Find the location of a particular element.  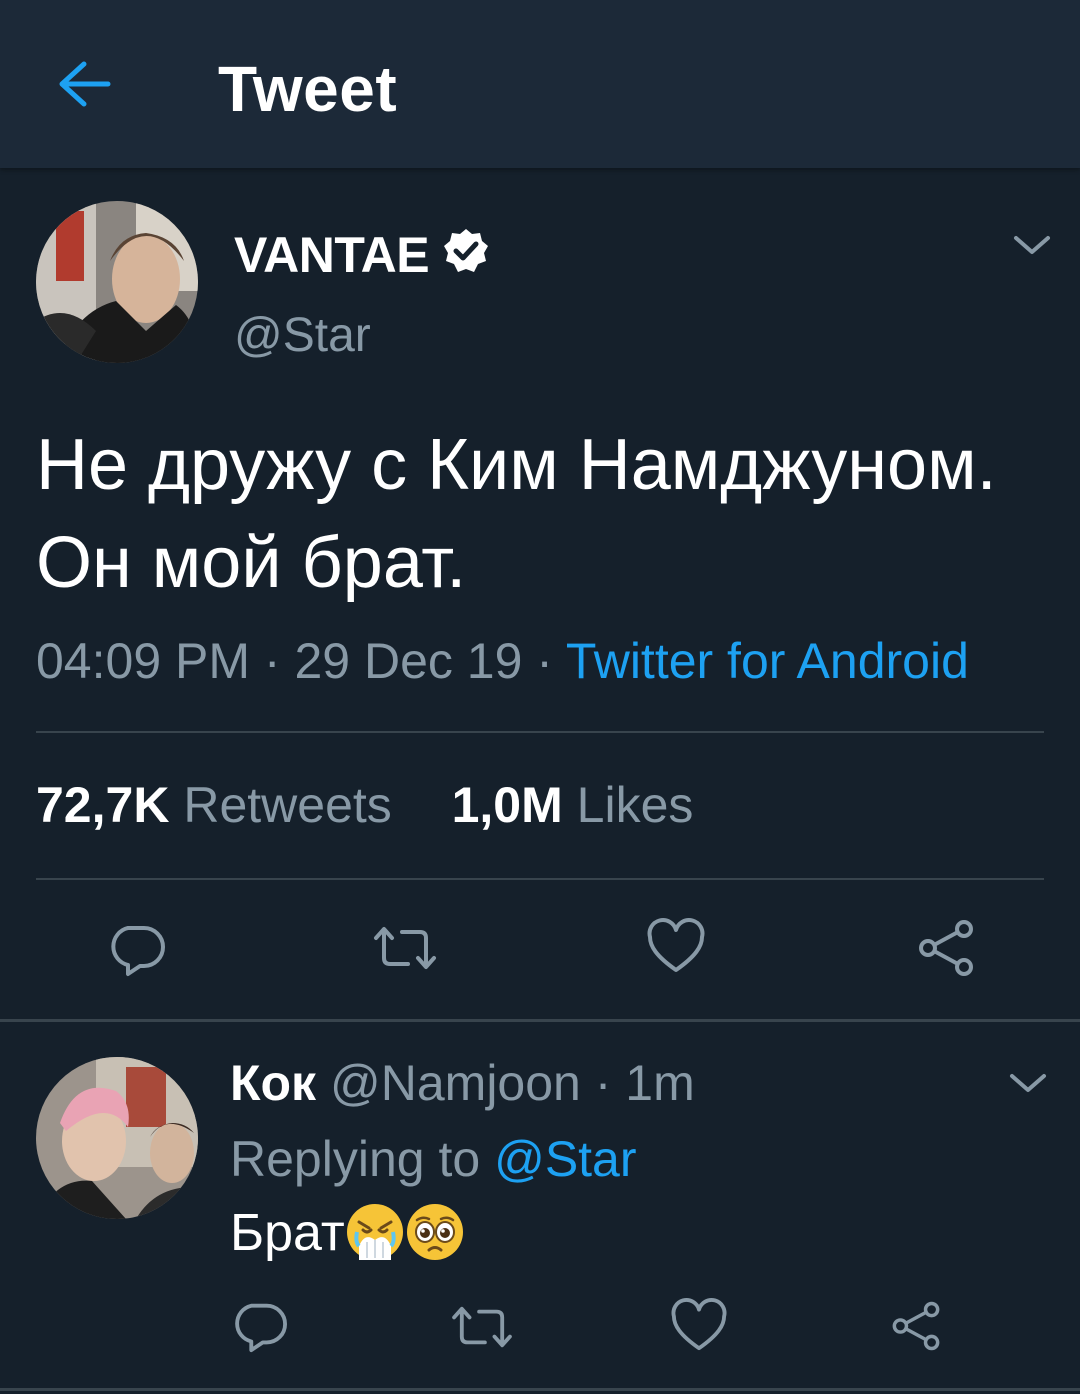

likes-label: Likes is located at coordinates (635, 805).